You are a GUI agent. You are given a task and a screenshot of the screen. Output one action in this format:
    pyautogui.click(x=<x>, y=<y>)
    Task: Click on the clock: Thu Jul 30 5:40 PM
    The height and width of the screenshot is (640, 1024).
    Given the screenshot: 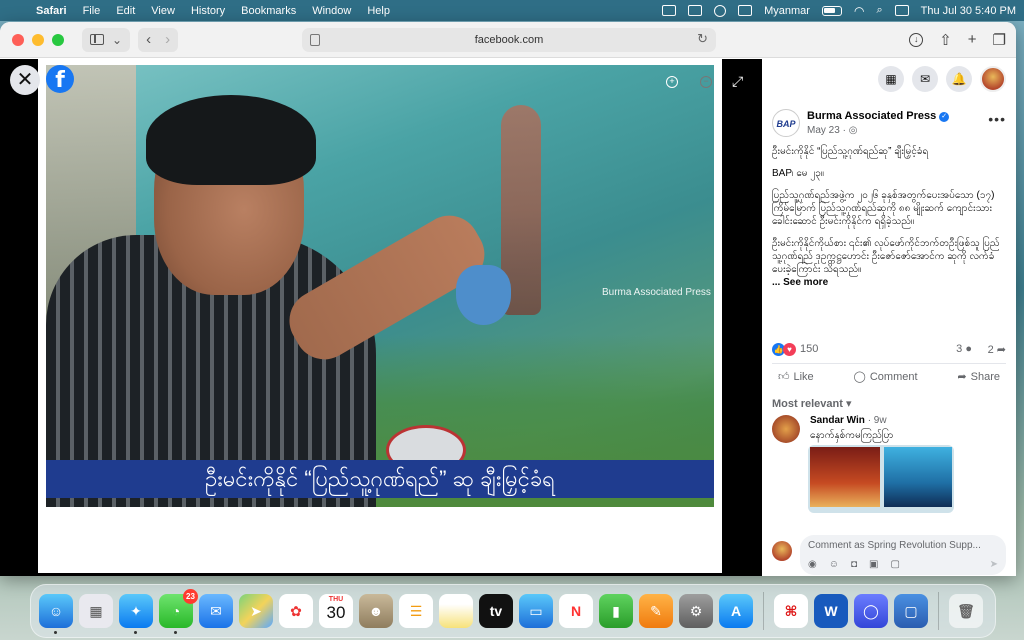 What is the action you would take?
    pyautogui.click(x=968, y=11)
    